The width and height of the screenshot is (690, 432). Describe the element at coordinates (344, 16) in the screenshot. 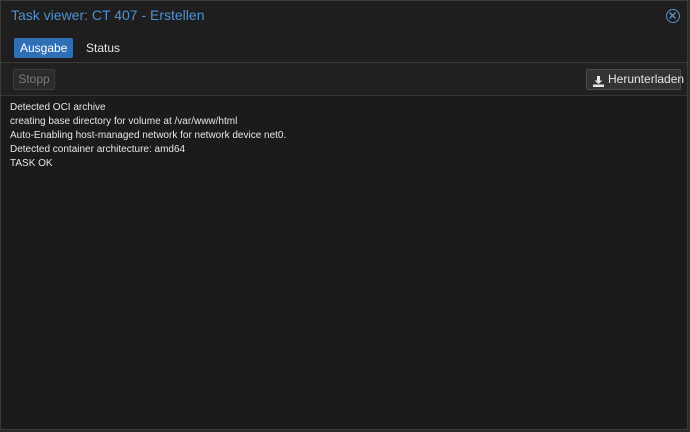

I see `titlebar: Task viewer: CT 407 - Erstellen` at that location.